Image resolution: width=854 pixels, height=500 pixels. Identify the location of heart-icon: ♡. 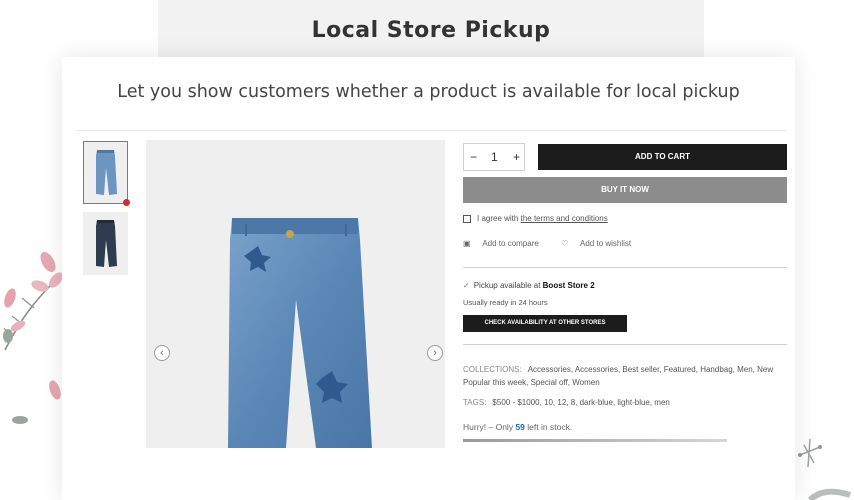
(565, 243).